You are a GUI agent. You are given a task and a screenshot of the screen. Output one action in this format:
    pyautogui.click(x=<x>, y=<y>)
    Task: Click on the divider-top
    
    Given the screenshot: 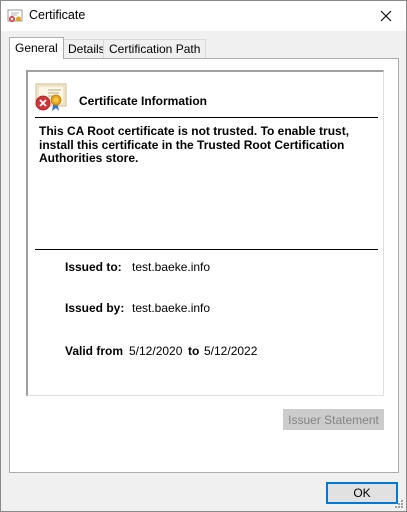 What is the action you would take?
    pyautogui.click(x=206, y=117)
    